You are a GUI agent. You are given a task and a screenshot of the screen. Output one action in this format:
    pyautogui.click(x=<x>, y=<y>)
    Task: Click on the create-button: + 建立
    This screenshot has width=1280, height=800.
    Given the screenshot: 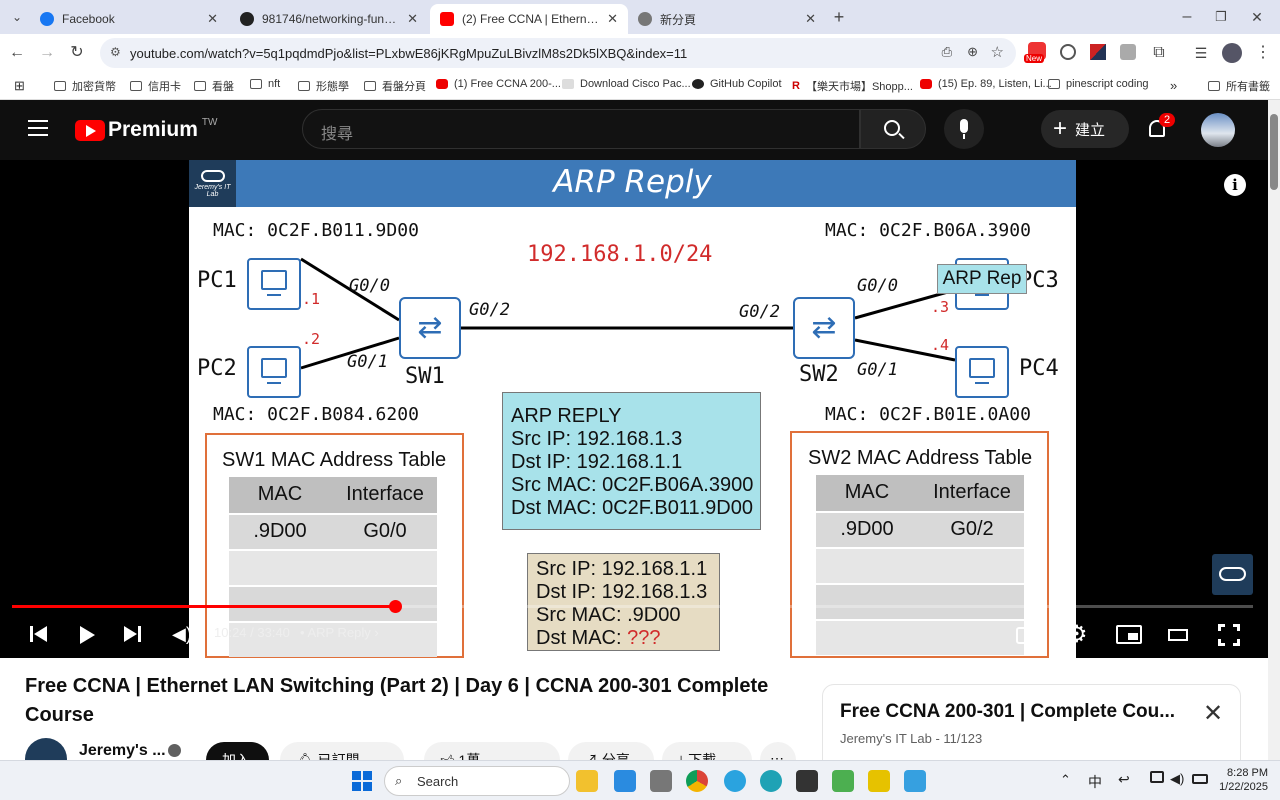 What is the action you would take?
    pyautogui.click(x=1085, y=129)
    